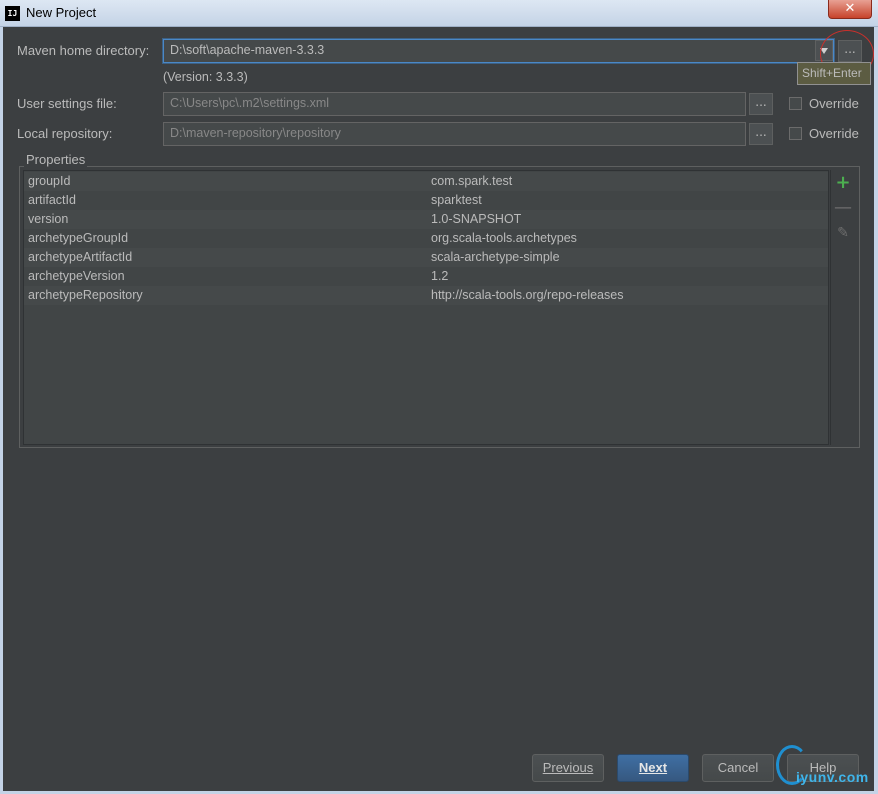 This screenshot has width=878, height=794. I want to click on property-value: scala-archetype-simple, so click(495, 257).